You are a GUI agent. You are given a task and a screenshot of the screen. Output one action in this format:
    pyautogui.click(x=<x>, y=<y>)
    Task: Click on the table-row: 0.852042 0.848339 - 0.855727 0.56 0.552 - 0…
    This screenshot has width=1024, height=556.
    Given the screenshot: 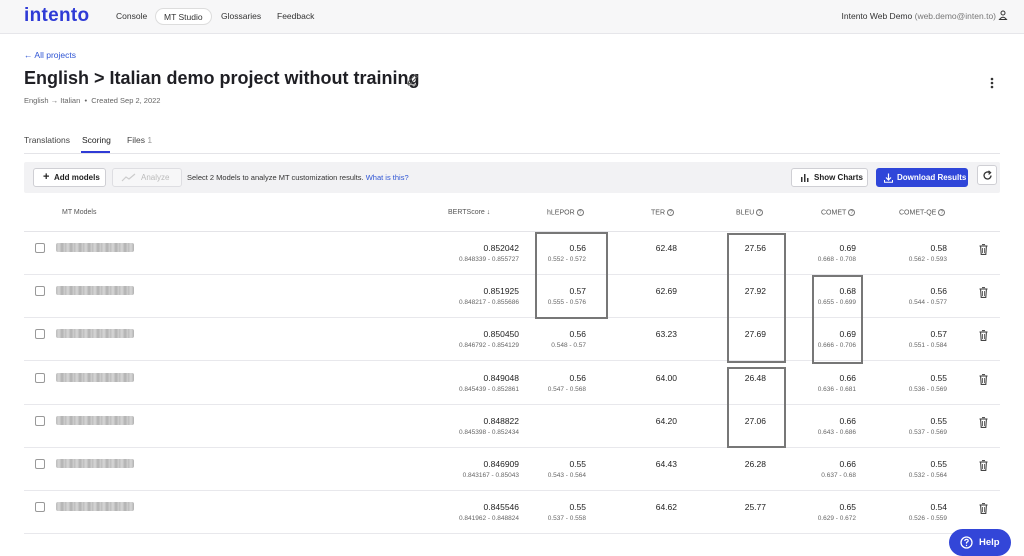 What is the action you would take?
    pyautogui.click(x=512, y=253)
    